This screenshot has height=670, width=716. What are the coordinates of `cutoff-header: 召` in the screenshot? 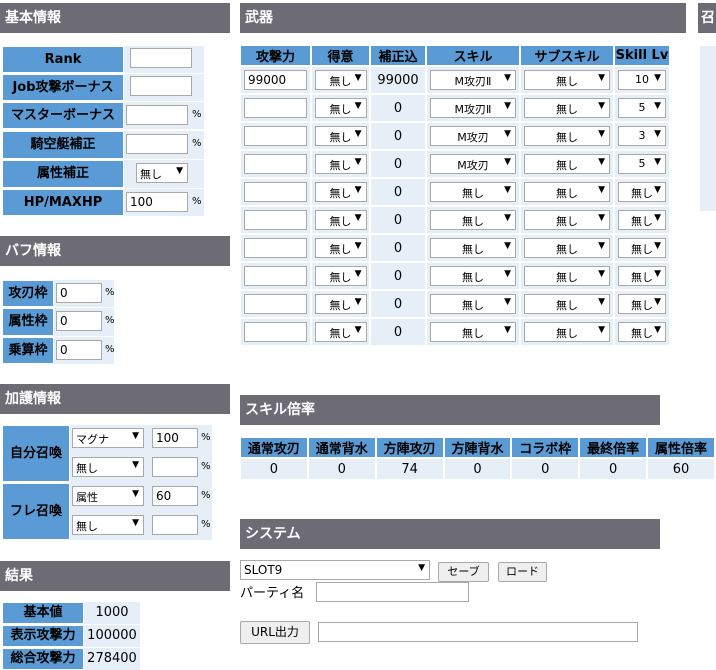 It's located at (707, 18).